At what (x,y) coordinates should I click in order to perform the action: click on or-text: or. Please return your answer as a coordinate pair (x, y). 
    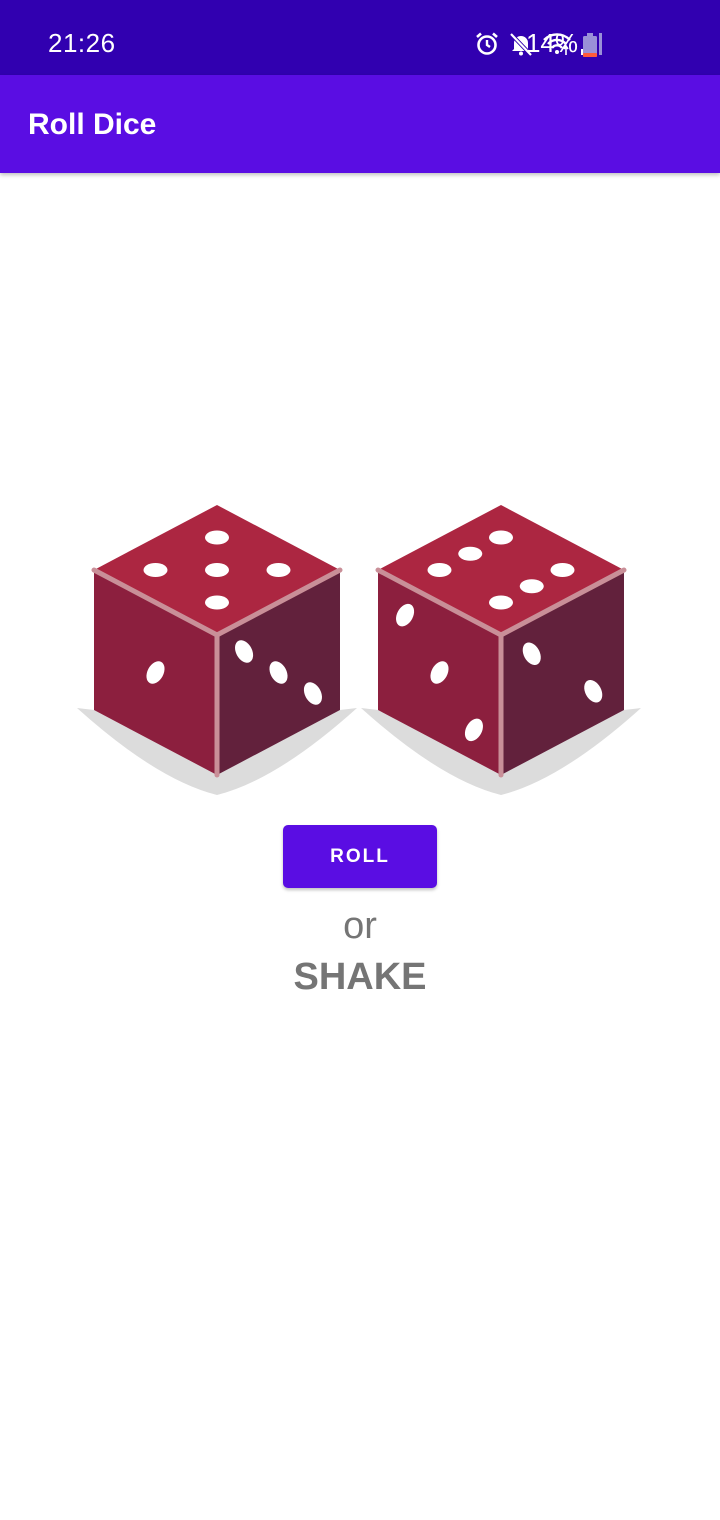
    Looking at the image, I should click on (360, 926).